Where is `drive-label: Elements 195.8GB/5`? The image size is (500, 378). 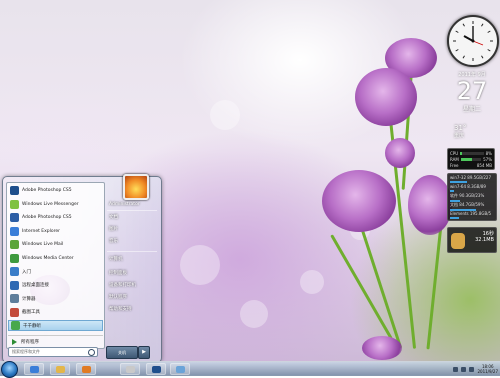 drive-label: Elements 195.8GB/5 is located at coordinates (471, 213).